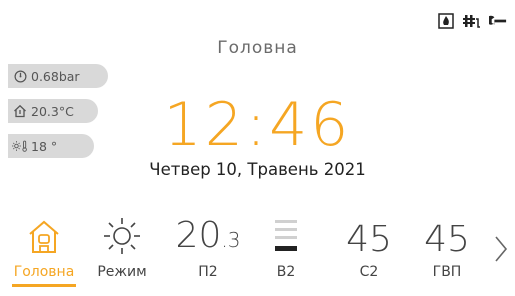 The image size is (515, 296). I want to click on status-icons, so click(472, 21).